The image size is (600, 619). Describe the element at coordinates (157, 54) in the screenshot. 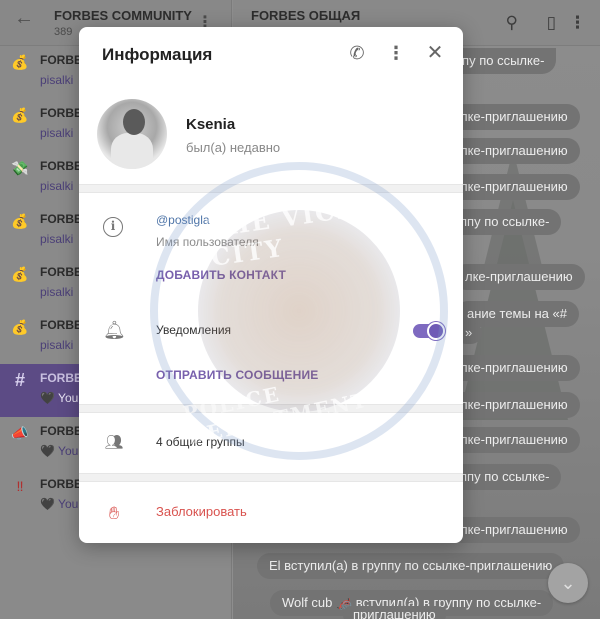

I see `dialog-title: Информация` at that location.